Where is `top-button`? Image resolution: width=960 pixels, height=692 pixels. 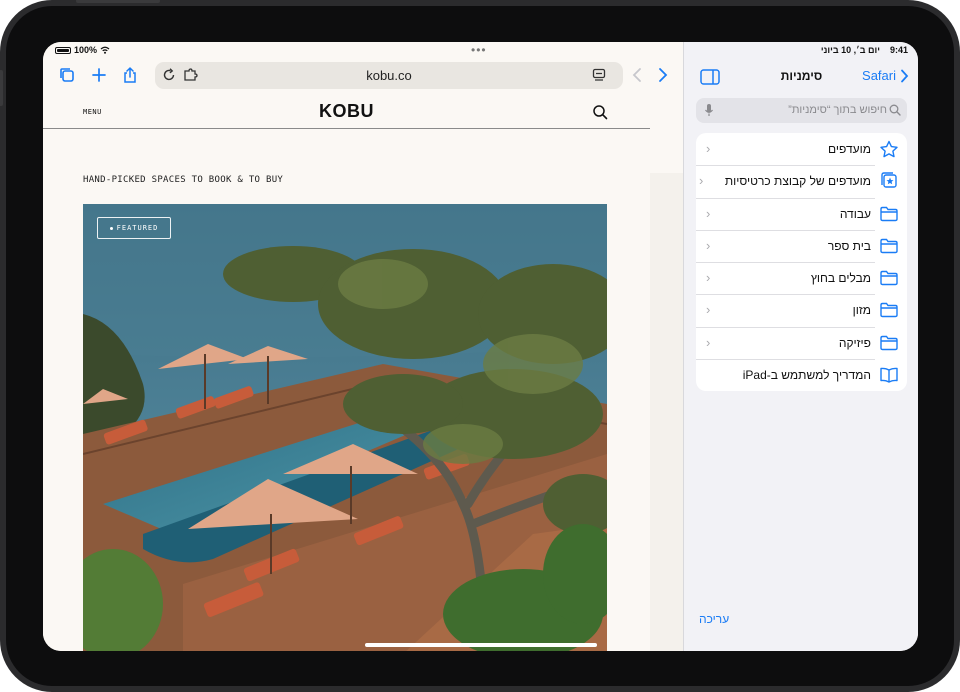 top-button is located at coordinates (1, 88).